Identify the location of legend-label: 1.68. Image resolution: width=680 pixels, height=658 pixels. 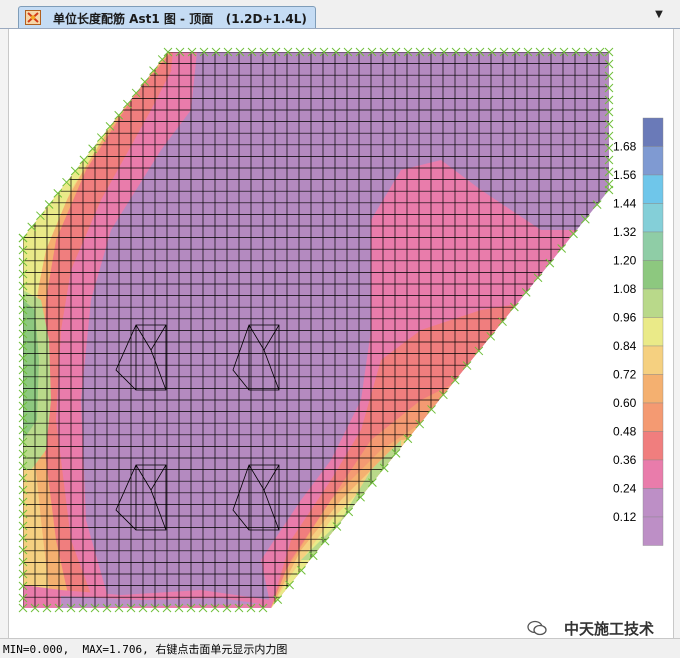
(625, 147).